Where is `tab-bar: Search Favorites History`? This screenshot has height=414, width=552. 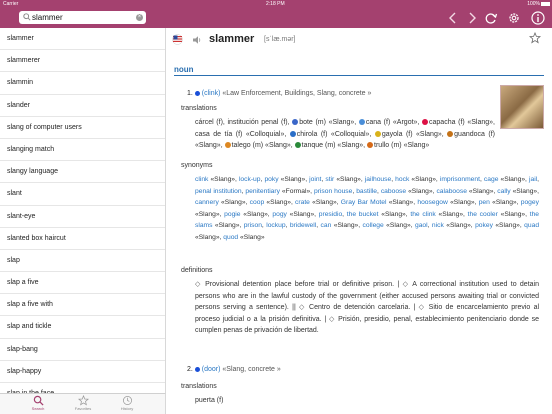
tab-bar: Search Favorites History is located at coordinates (83, 403).